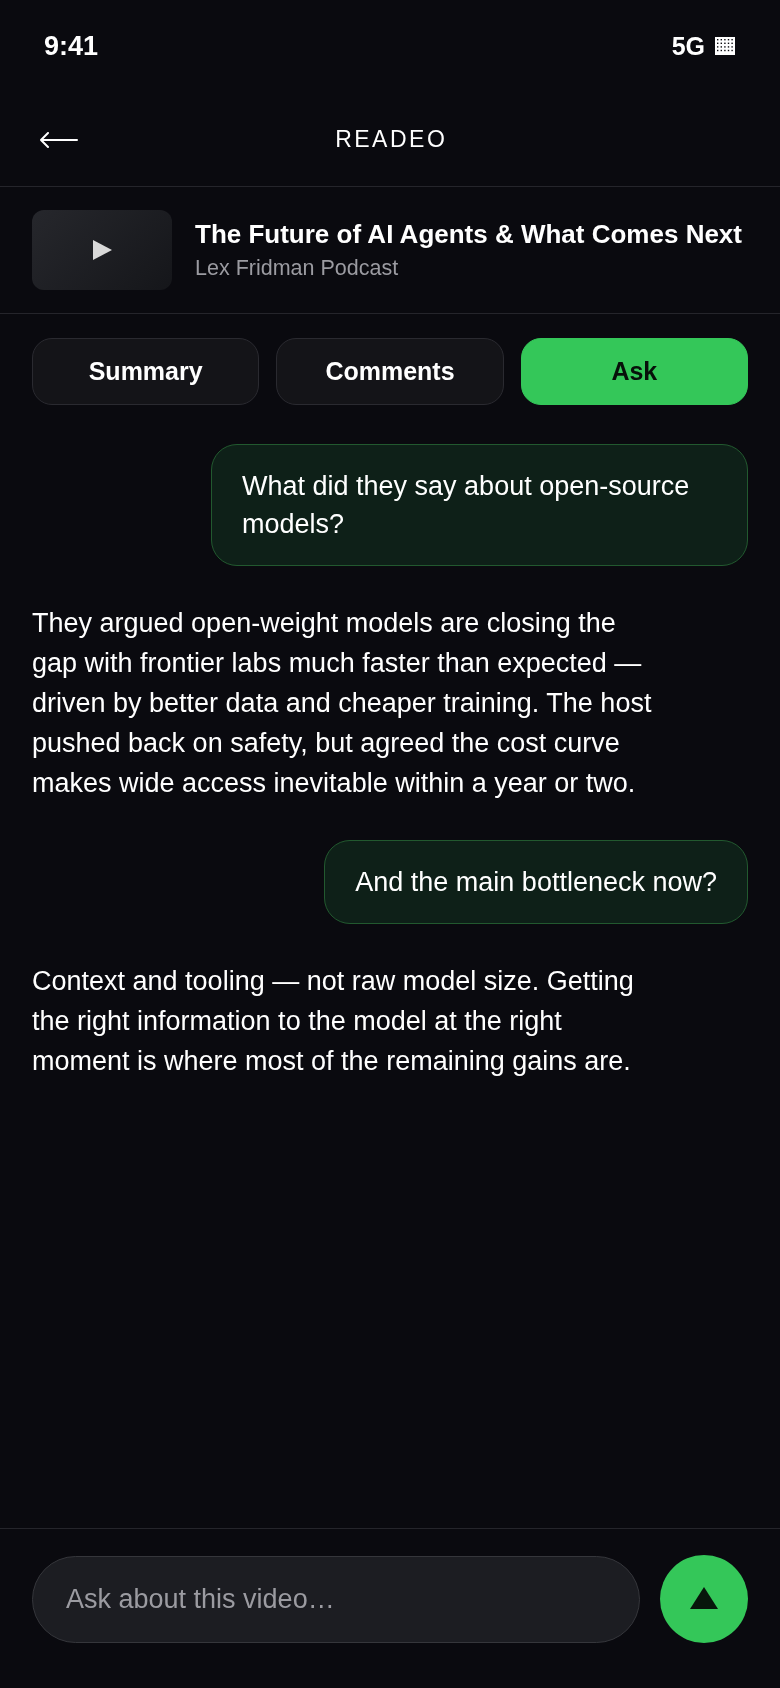 This screenshot has width=780, height=1688. Describe the element at coordinates (333, 1021) in the screenshot. I see `assistant-reply: Context and tooling — not raw model size. Getting the right information to the model at the right moment is where most of the remaining gains are.` at that location.